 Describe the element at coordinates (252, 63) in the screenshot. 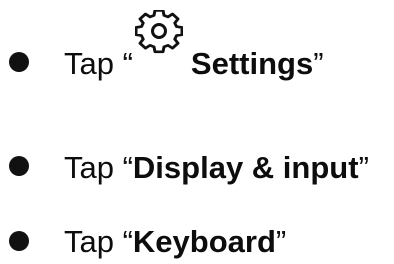

I see `instruction-emphasis: Settings` at that location.